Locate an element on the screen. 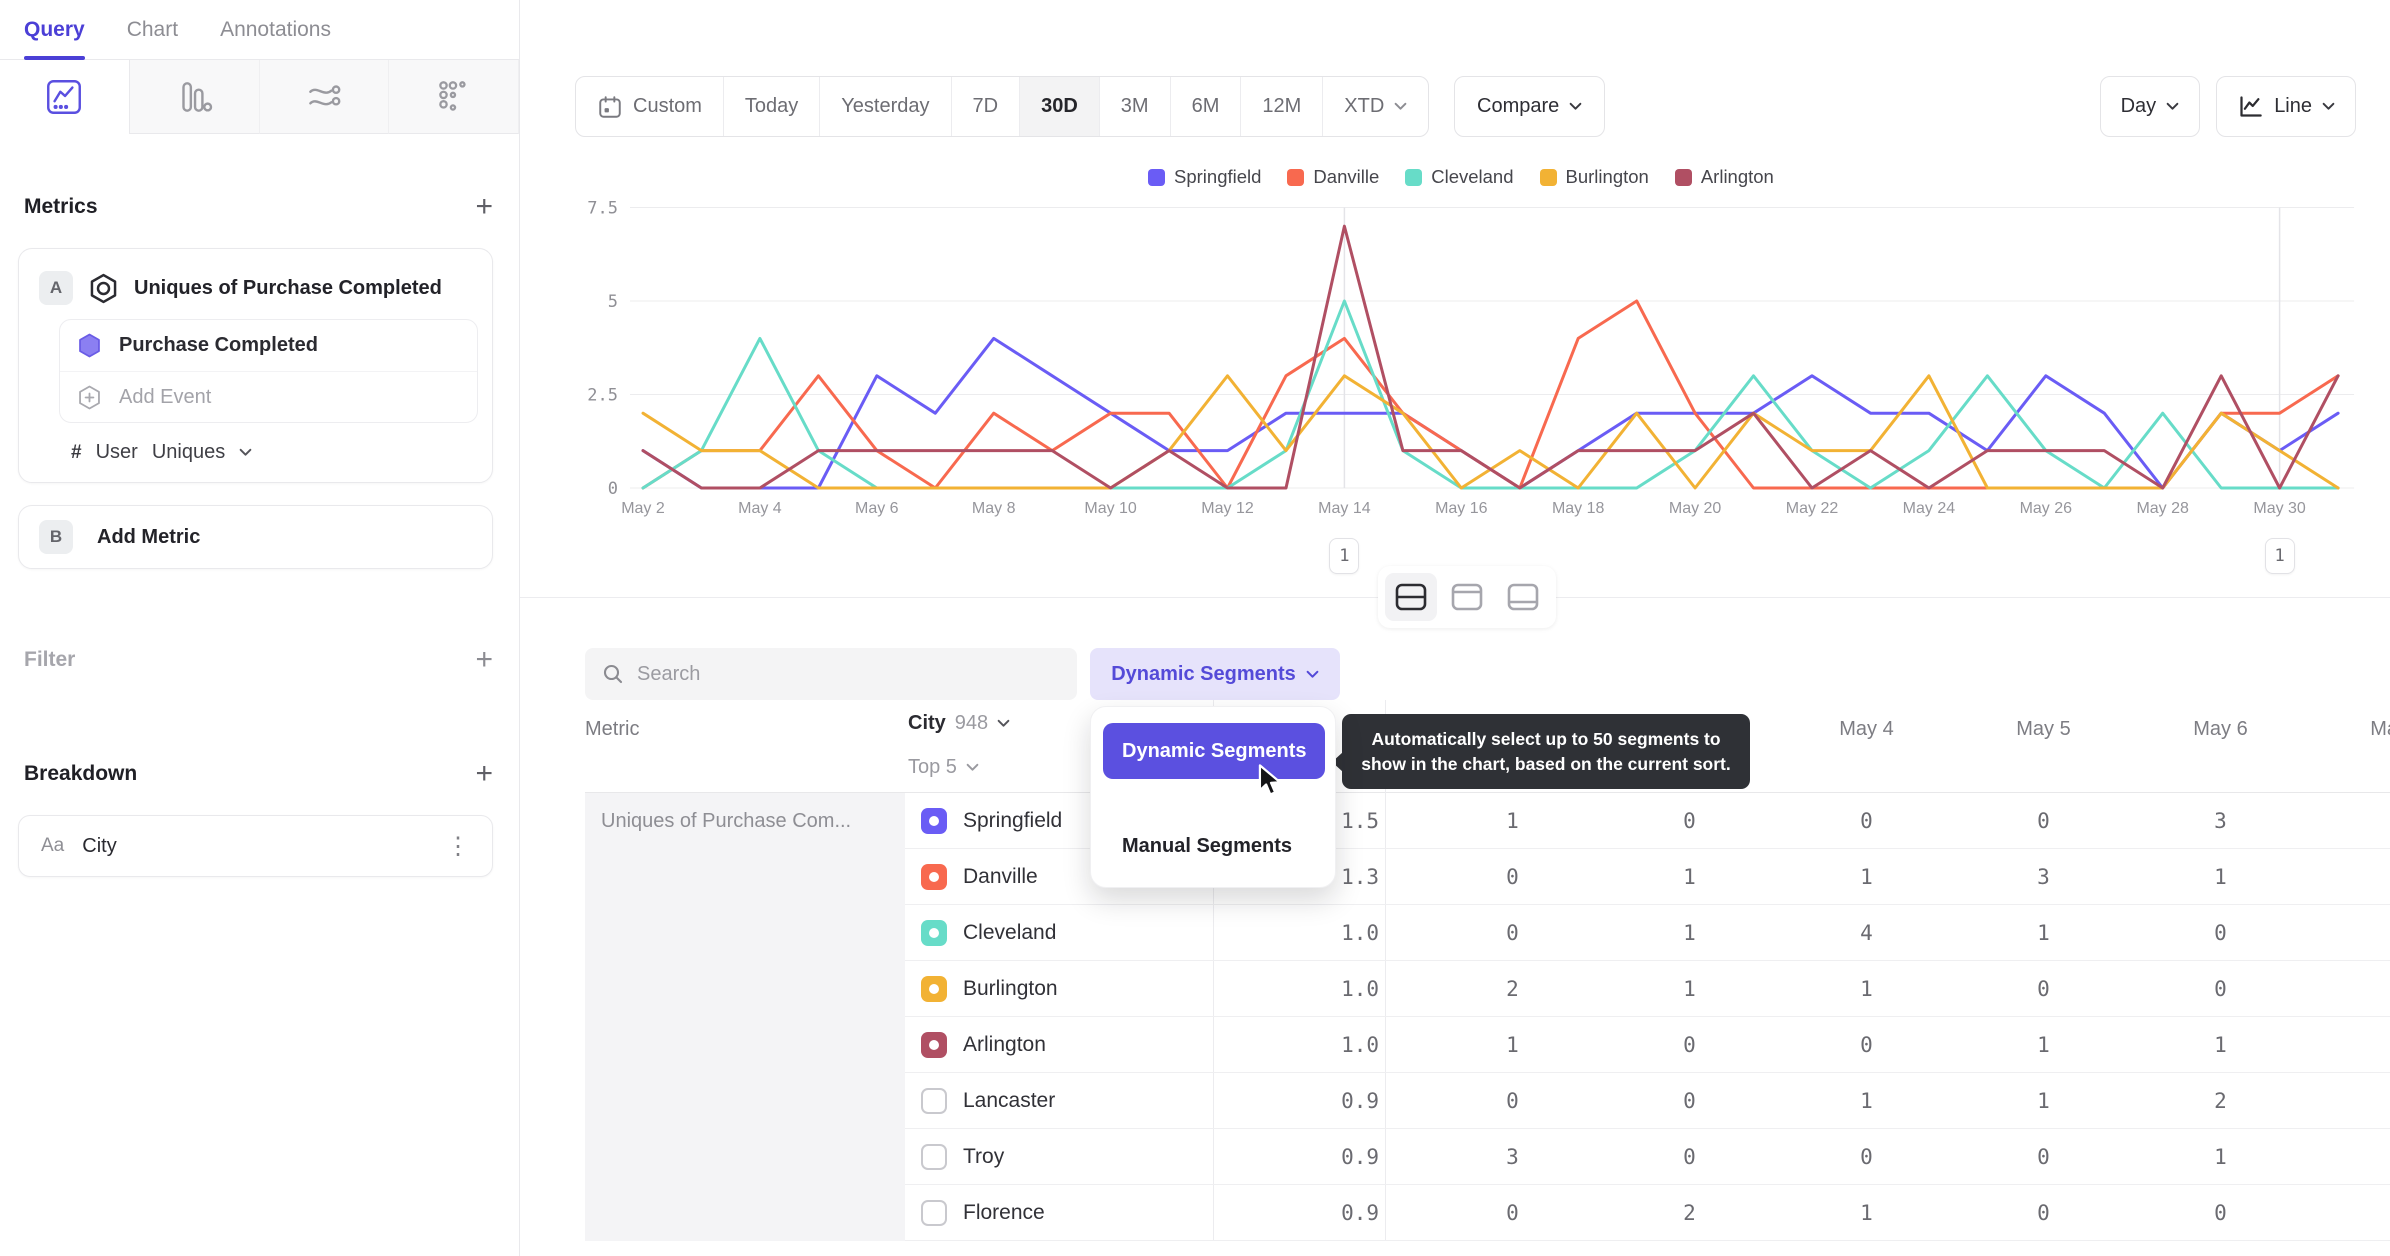 The height and width of the screenshot is (1256, 2390). kebab-menu-icon: ⋮ is located at coordinates (458, 846).